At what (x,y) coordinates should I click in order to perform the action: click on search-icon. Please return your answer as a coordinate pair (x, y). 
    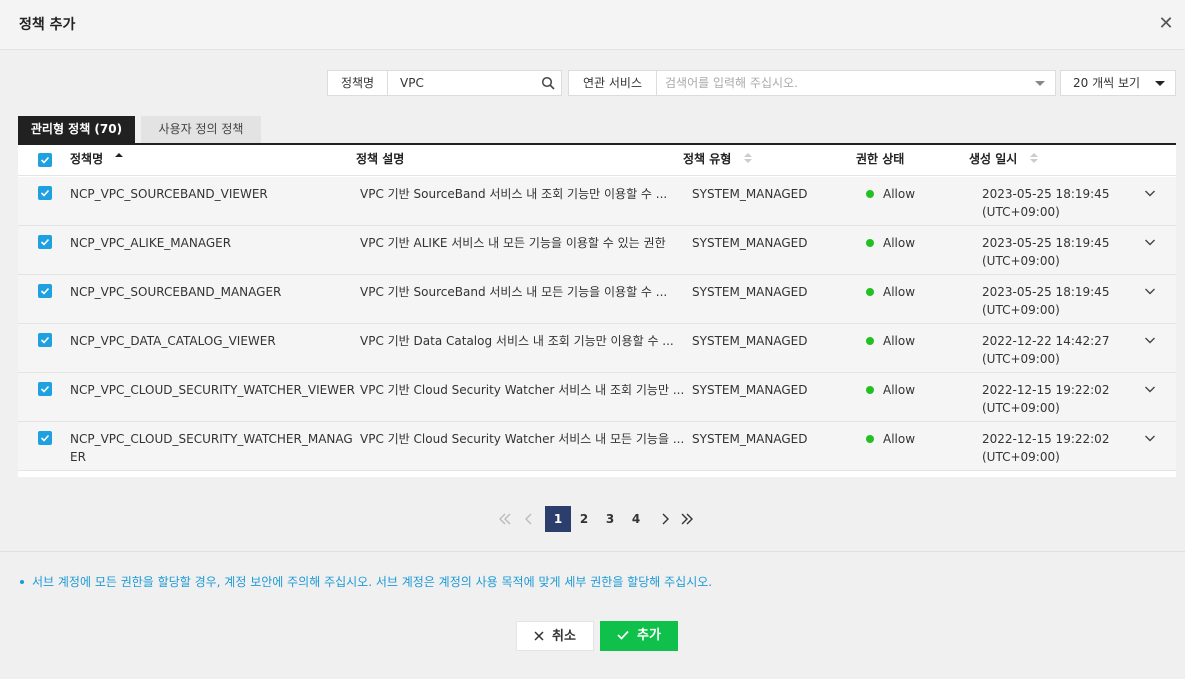
    Looking at the image, I should click on (548, 83).